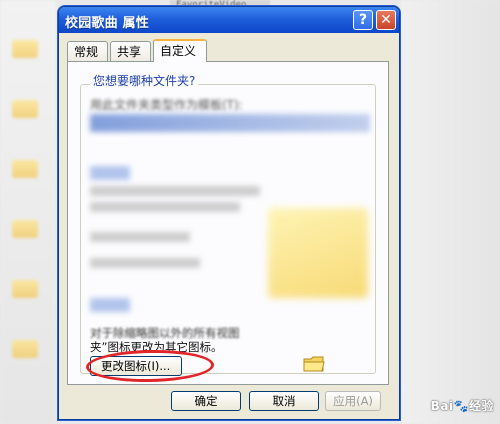 The height and width of the screenshot is (424, 500). I want to click on watermark-suffix: 经验, so click(481, 406).